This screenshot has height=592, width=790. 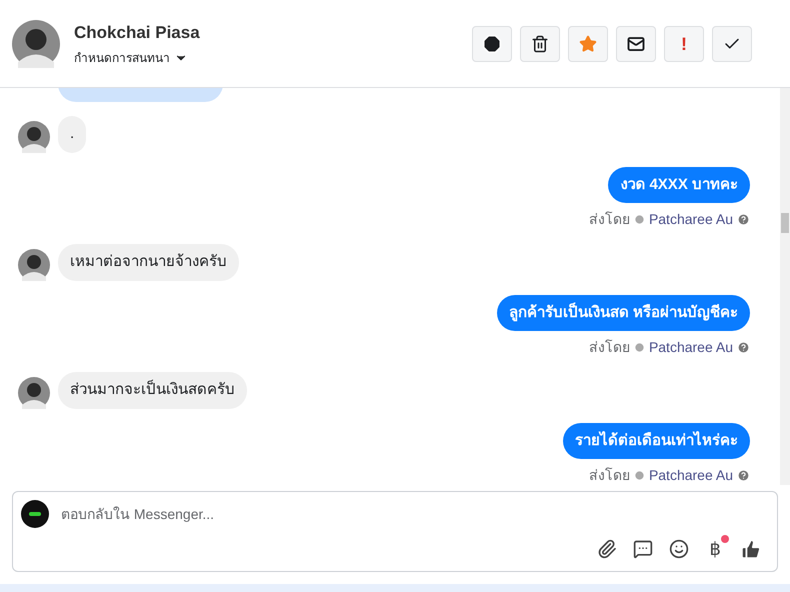 I want to click on contact-name: Chokchai Piasa, so click(x=137, y=33).